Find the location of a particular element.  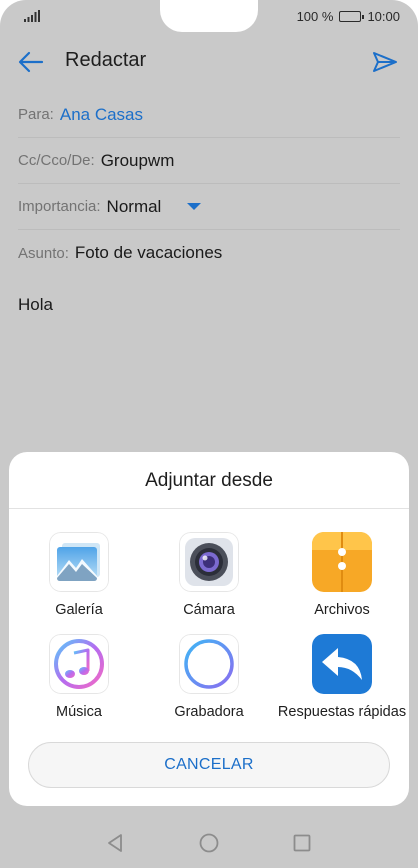

app-bar: Redactar is located at coordinates (209, 62).